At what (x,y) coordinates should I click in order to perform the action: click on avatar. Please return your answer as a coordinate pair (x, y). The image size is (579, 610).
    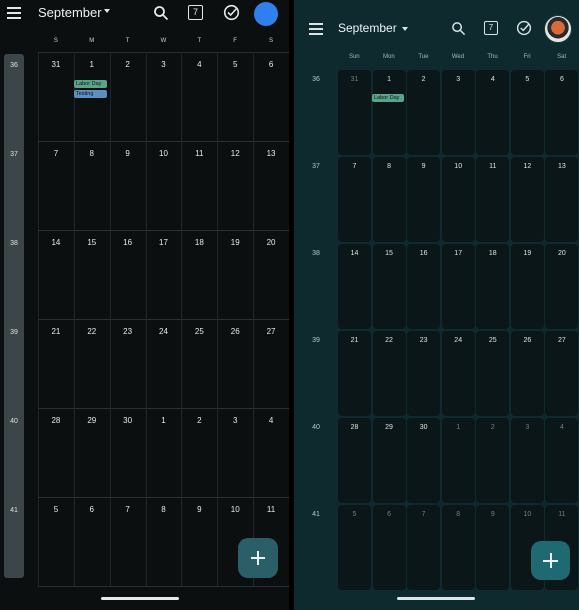
    Looking at the image, I should click on (266, 14).